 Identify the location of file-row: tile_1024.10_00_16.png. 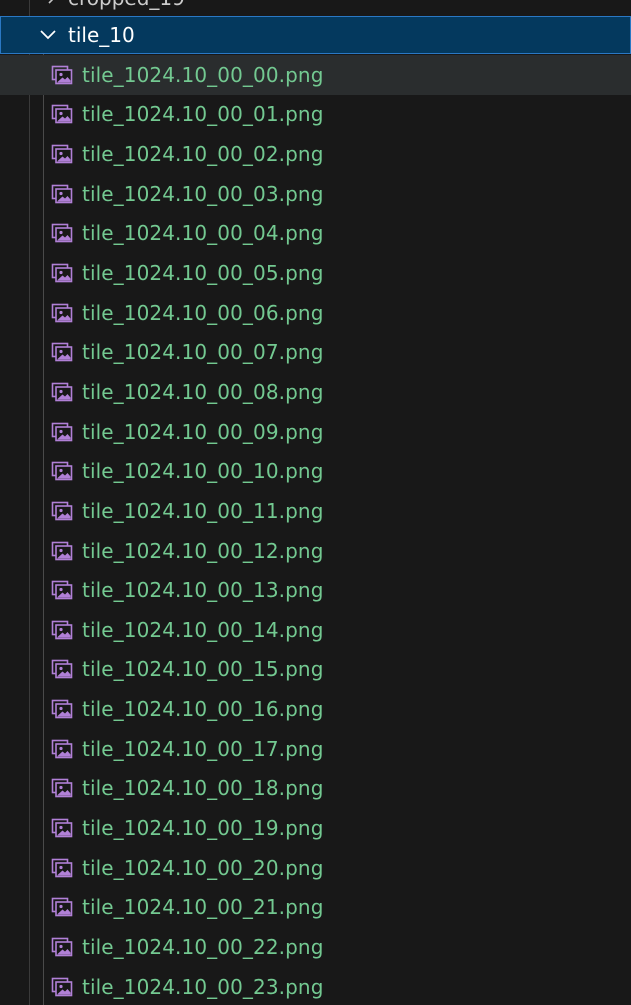
(315, 709).